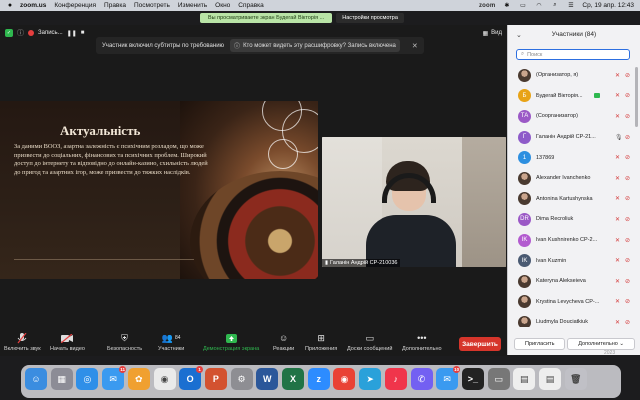 The height and width of the screenshot is (400, 640). Describe the element at coordinates (572, 219) in the screenshot. I see `participant-row: DR Dima Recroliuk ✕ ⊘` at that location.